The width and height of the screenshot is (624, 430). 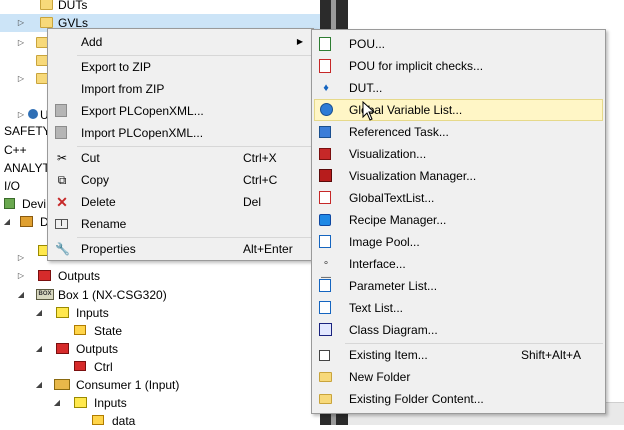 What do you see at coordinates (160, 7) in the screenshot?
I see `tree-row-duts: DUTs` at bounding box center [160, 7].